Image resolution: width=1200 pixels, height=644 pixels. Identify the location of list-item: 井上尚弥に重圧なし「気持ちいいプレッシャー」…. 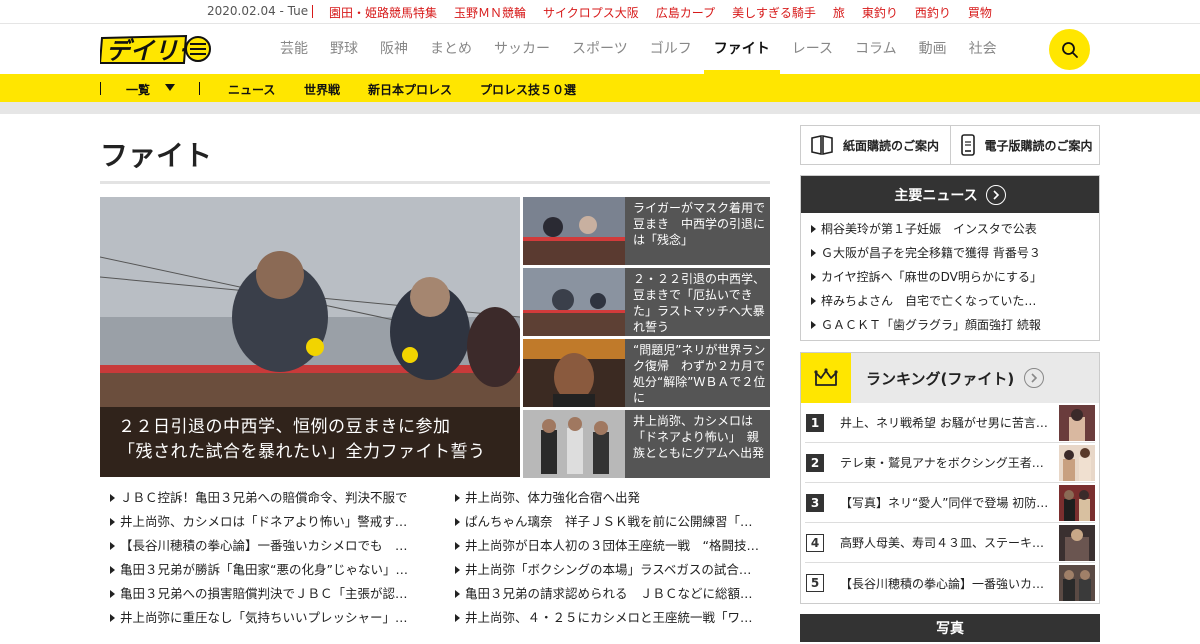
(272, 618).